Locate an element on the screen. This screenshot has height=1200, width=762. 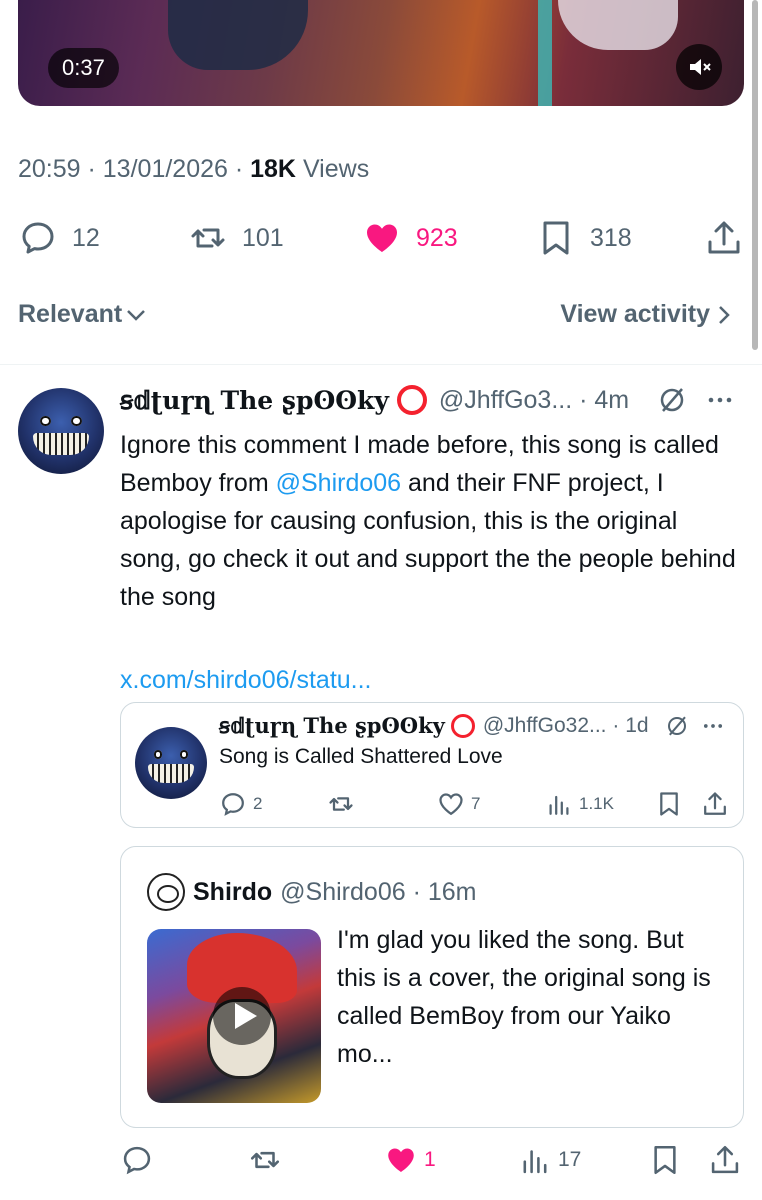
reply-count: 2 is located at coordinates (258, 803).